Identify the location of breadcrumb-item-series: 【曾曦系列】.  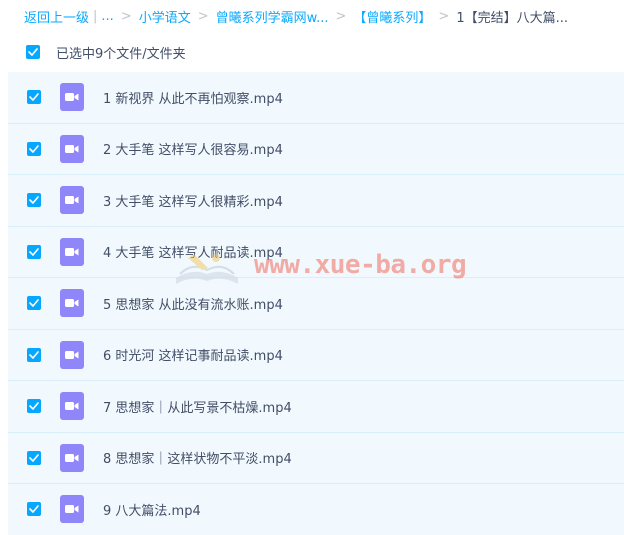
(392, 16).